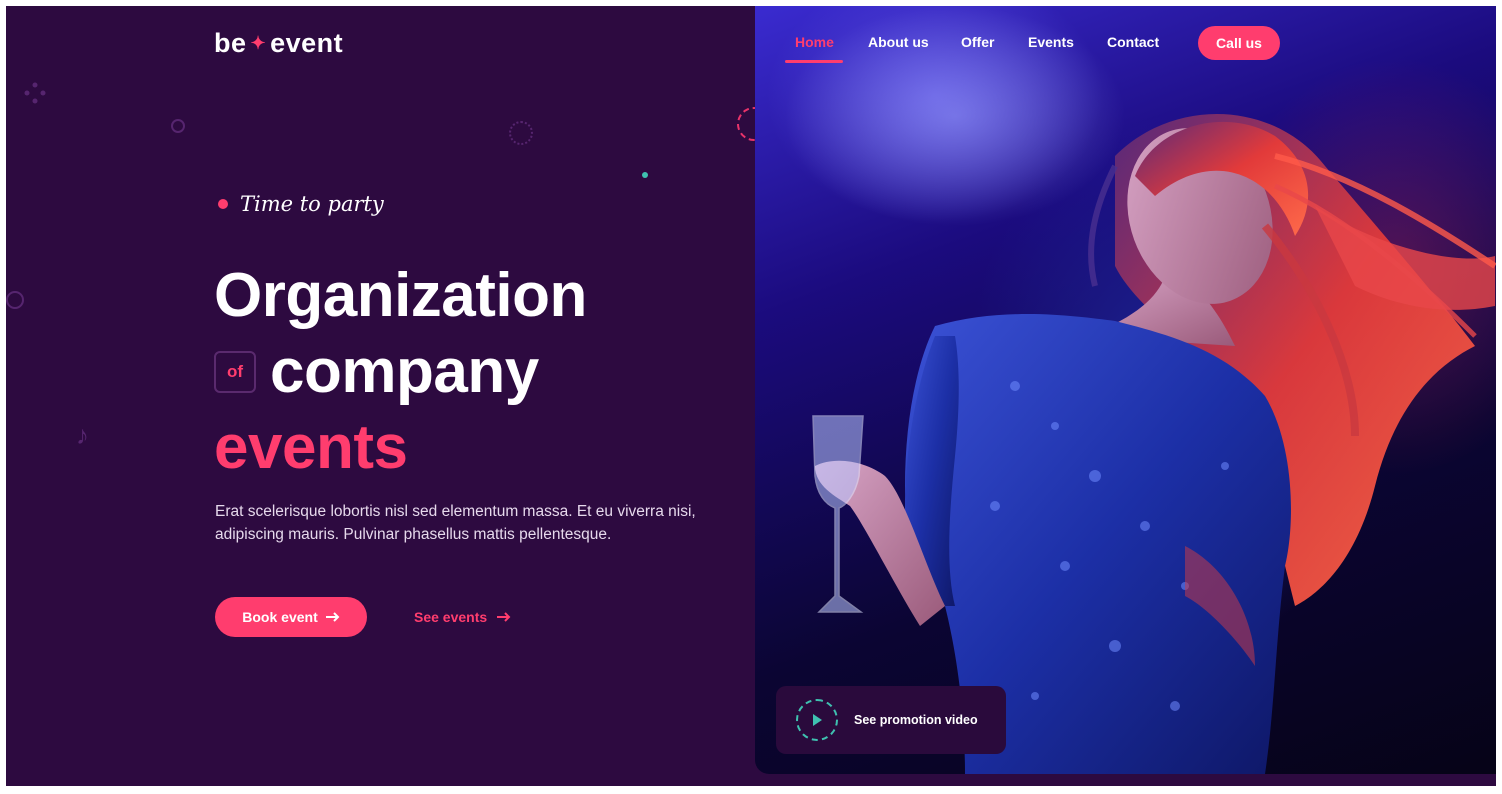 The width and height of the screenshot is (1502, 794). I want to click on tagline: Time to party, so click(301, 204).